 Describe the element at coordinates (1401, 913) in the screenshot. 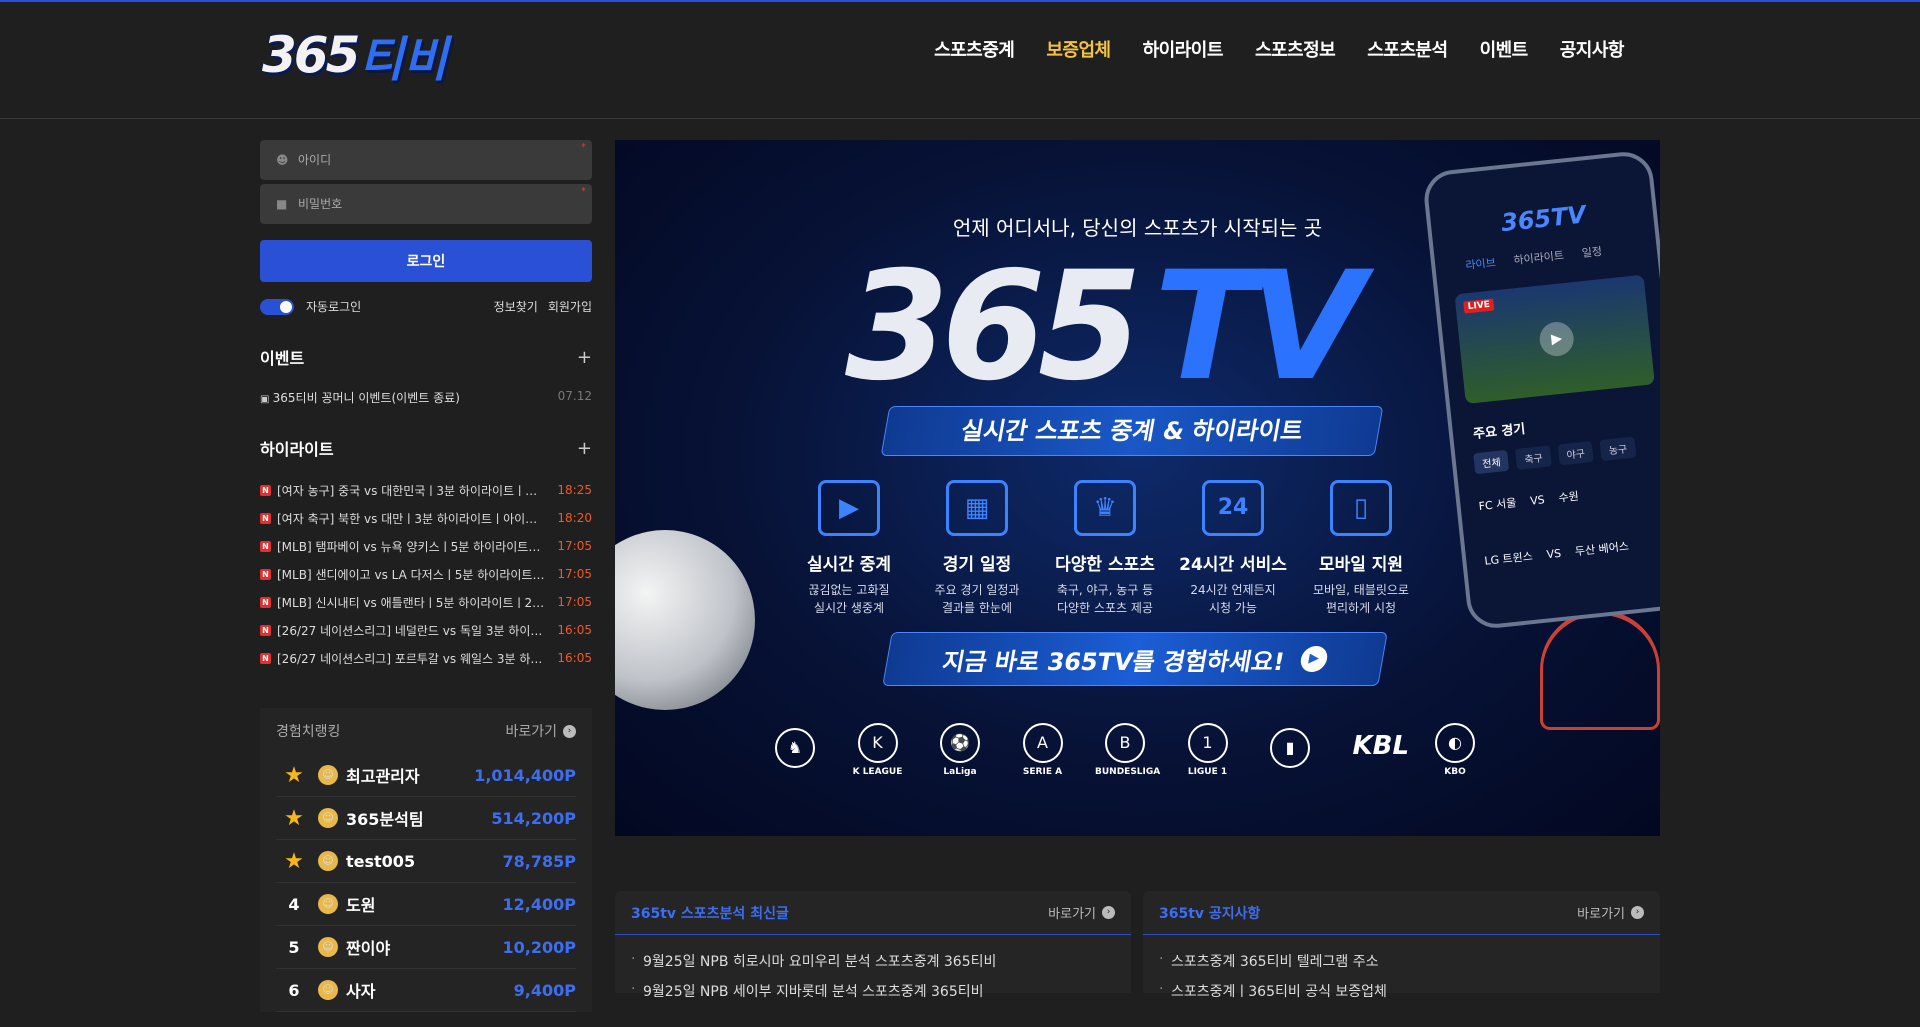

I see `panel-header: 365tv 공지사항 바로가기 ›` at that location.